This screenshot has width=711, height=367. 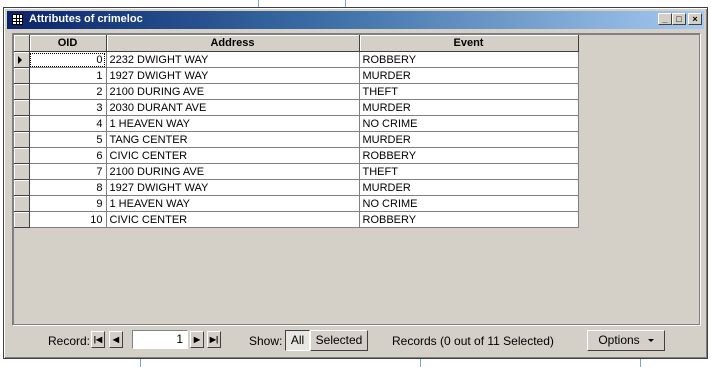 I want to click on previous-record-button: ◀, so click(x=116, y=339).